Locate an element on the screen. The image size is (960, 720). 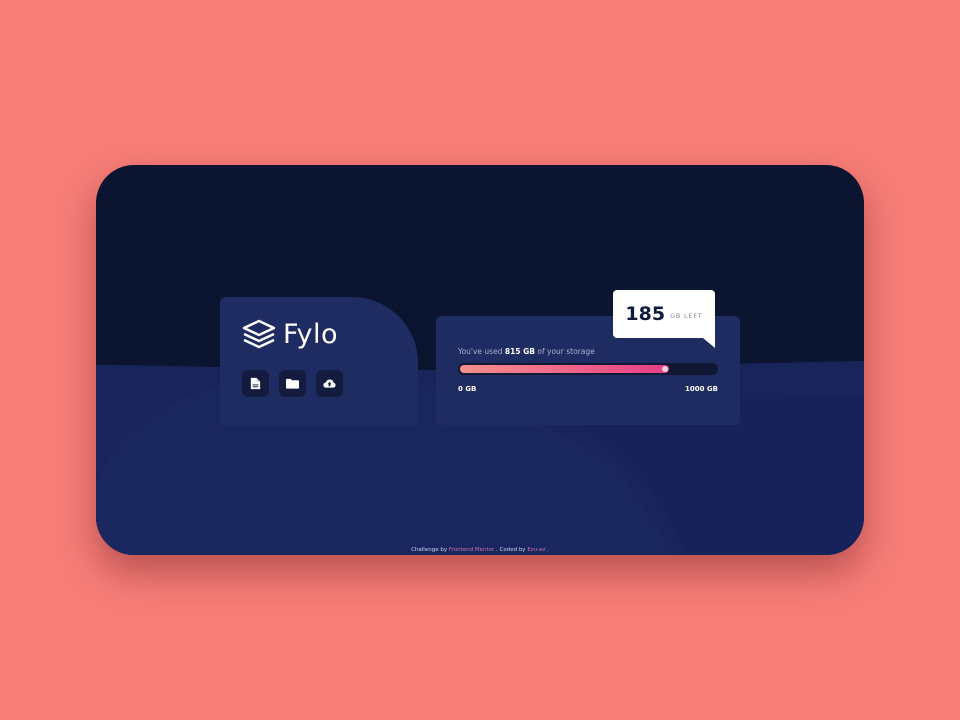
scale-max-label: 1000 GB is located at coordinates (701, 389).